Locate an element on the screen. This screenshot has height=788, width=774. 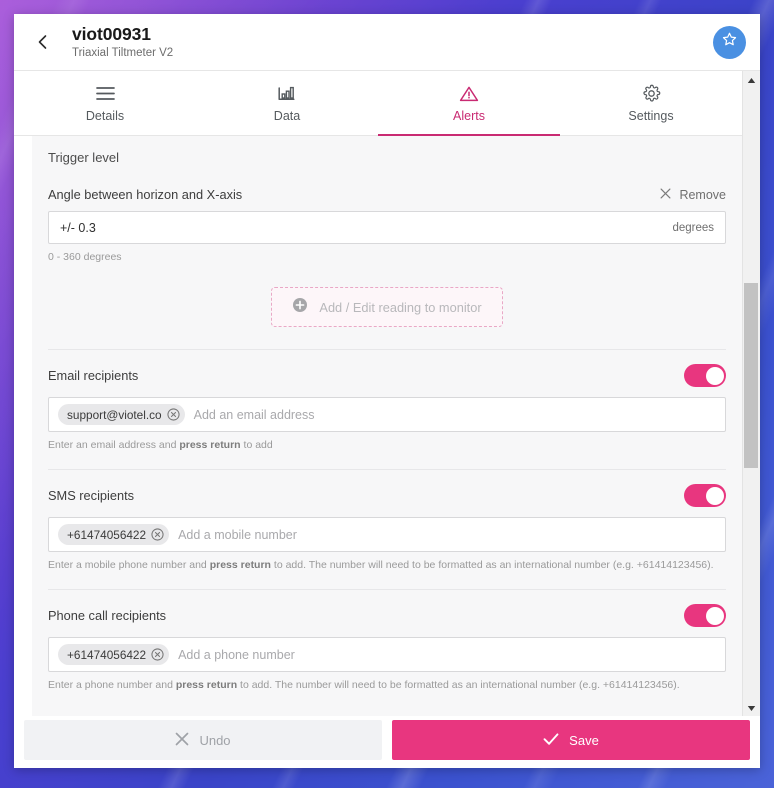
sms-chip-label: +61474056422 is located at coordinates (107, 534).